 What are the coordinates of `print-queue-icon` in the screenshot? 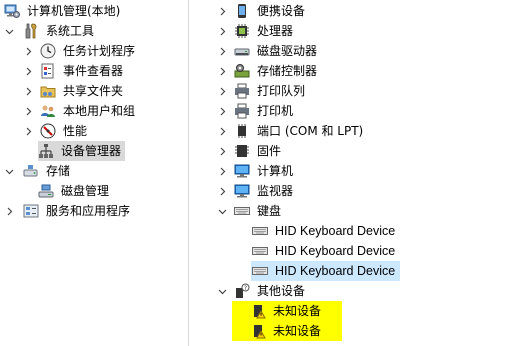 It's located at (242, 91).